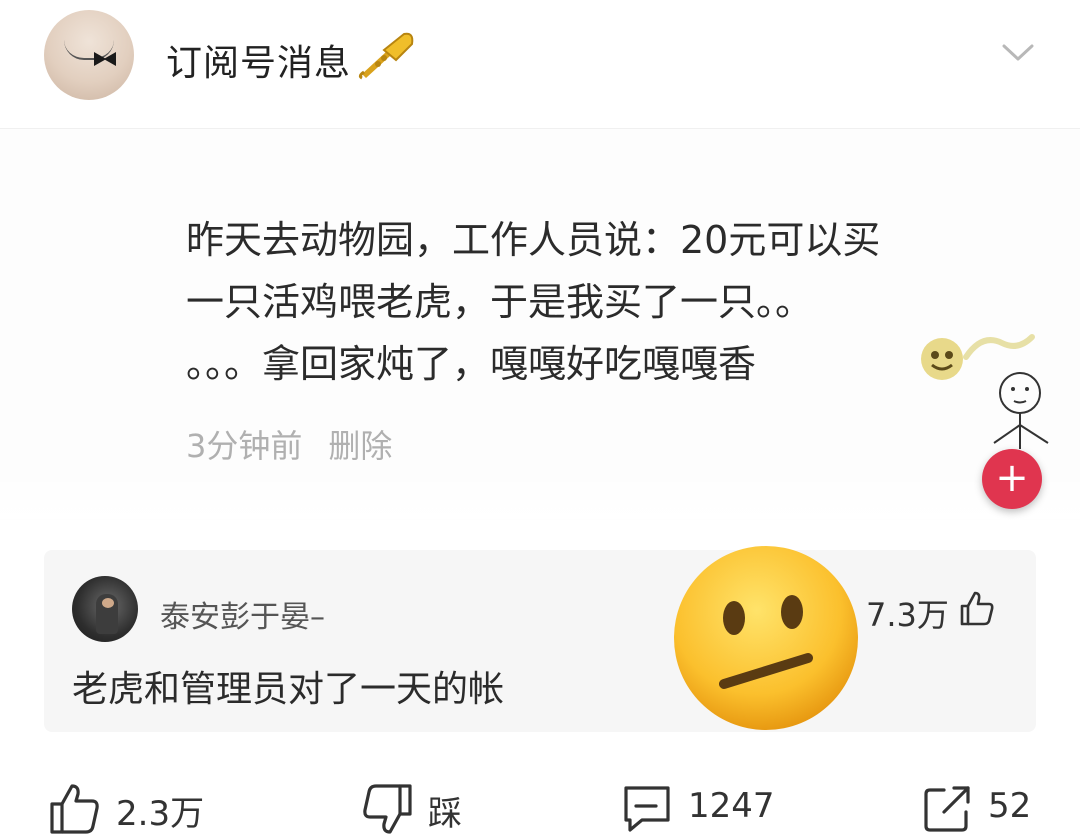 Image resolution: width=1080 pixels, height=840 pixels. Describe the element at coordinates (242, 614) in the screenshot. I see `commenter-username: 泰安彭于晏–` at that location.